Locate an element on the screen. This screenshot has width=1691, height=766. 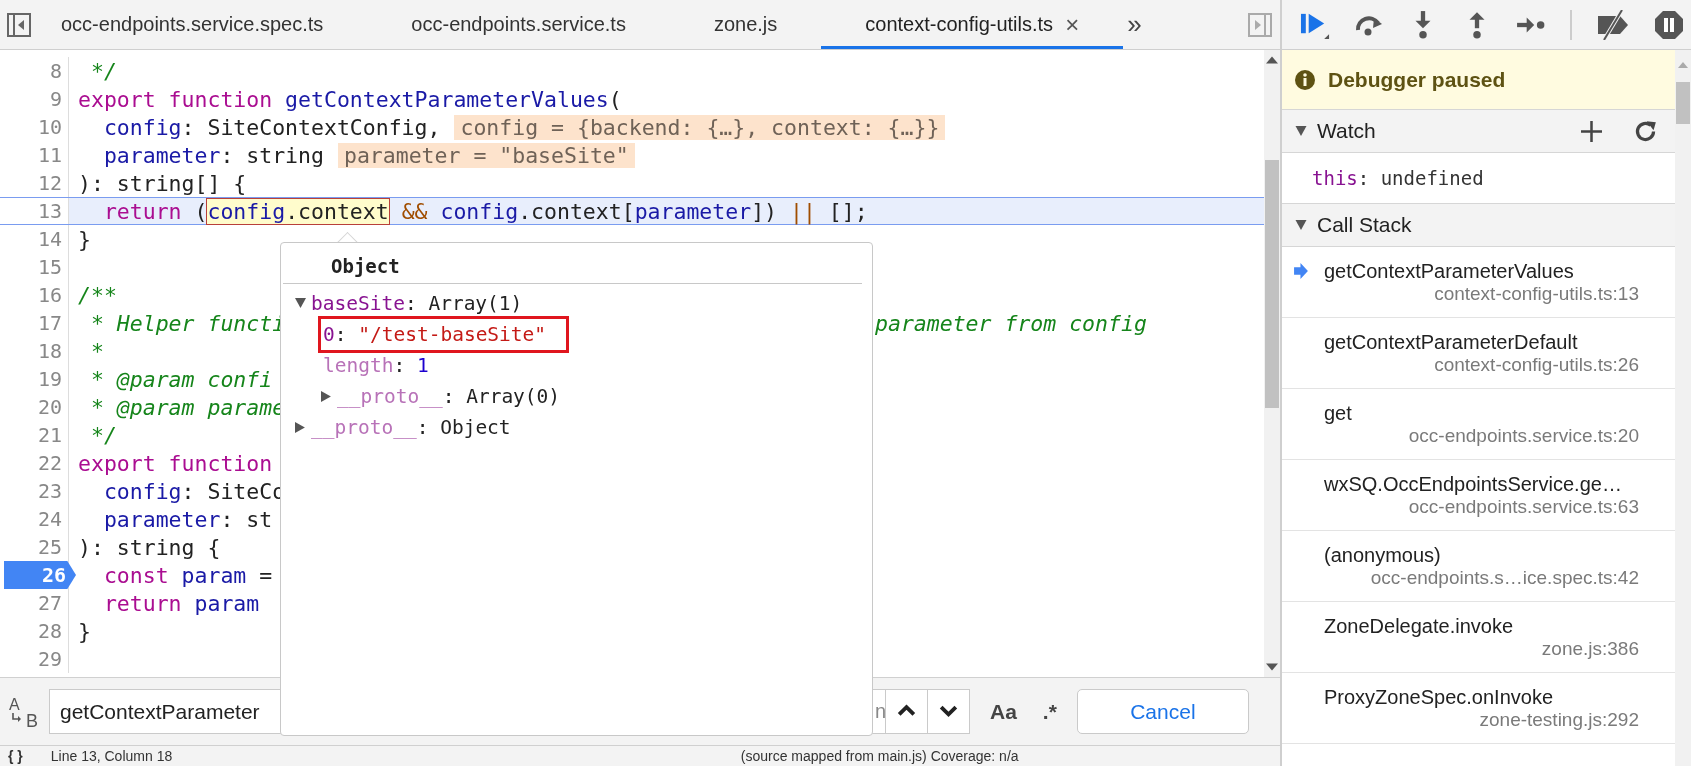
code-text: return ( is located at coordinates (155, 211).